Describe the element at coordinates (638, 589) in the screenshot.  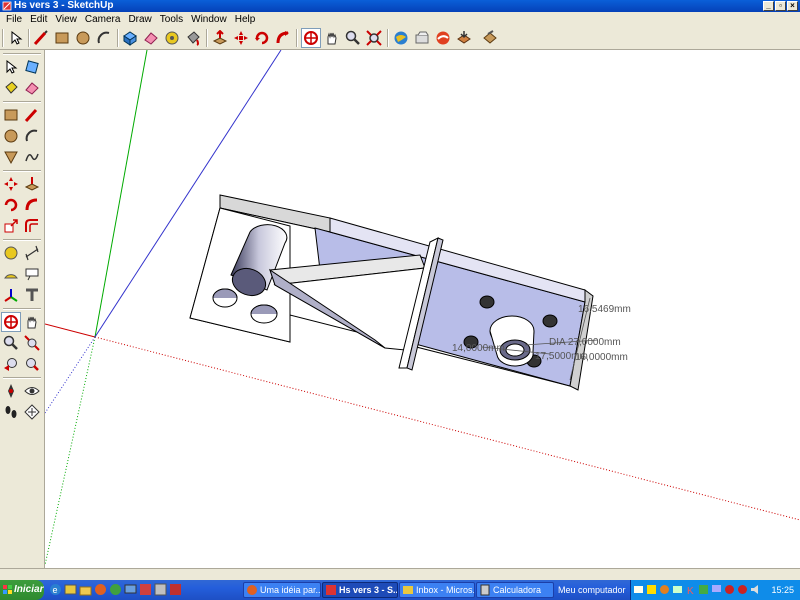
I see `mail-tray-icon` at that location.